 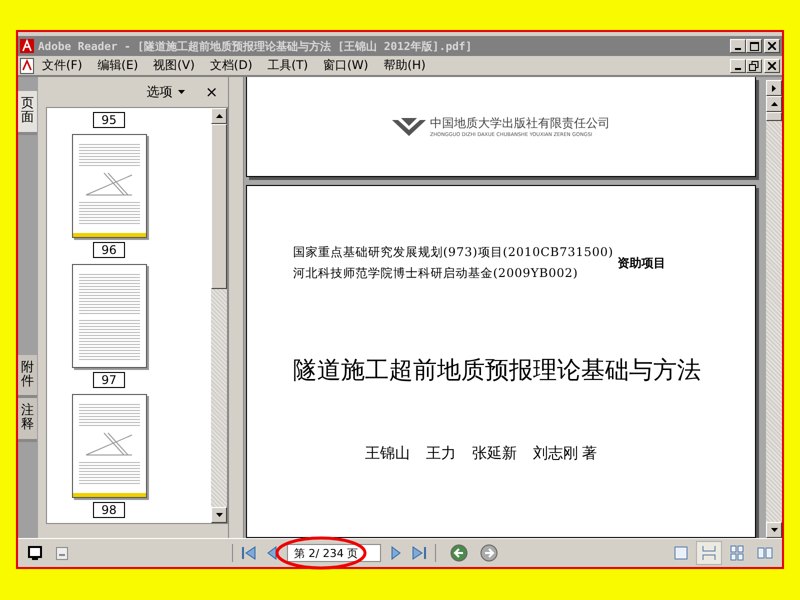 What do you see at coordinates (520, 123) in the screenshot?
I see `publisher-name: 中国地质大学出版社有限责任公司` at bounding box center [520, 123].